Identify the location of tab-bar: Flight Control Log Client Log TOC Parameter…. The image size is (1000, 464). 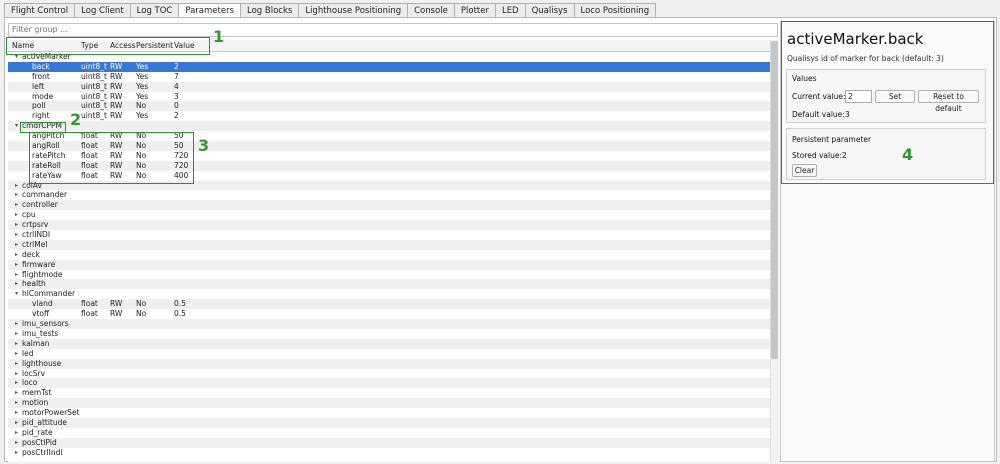
(330, 11).